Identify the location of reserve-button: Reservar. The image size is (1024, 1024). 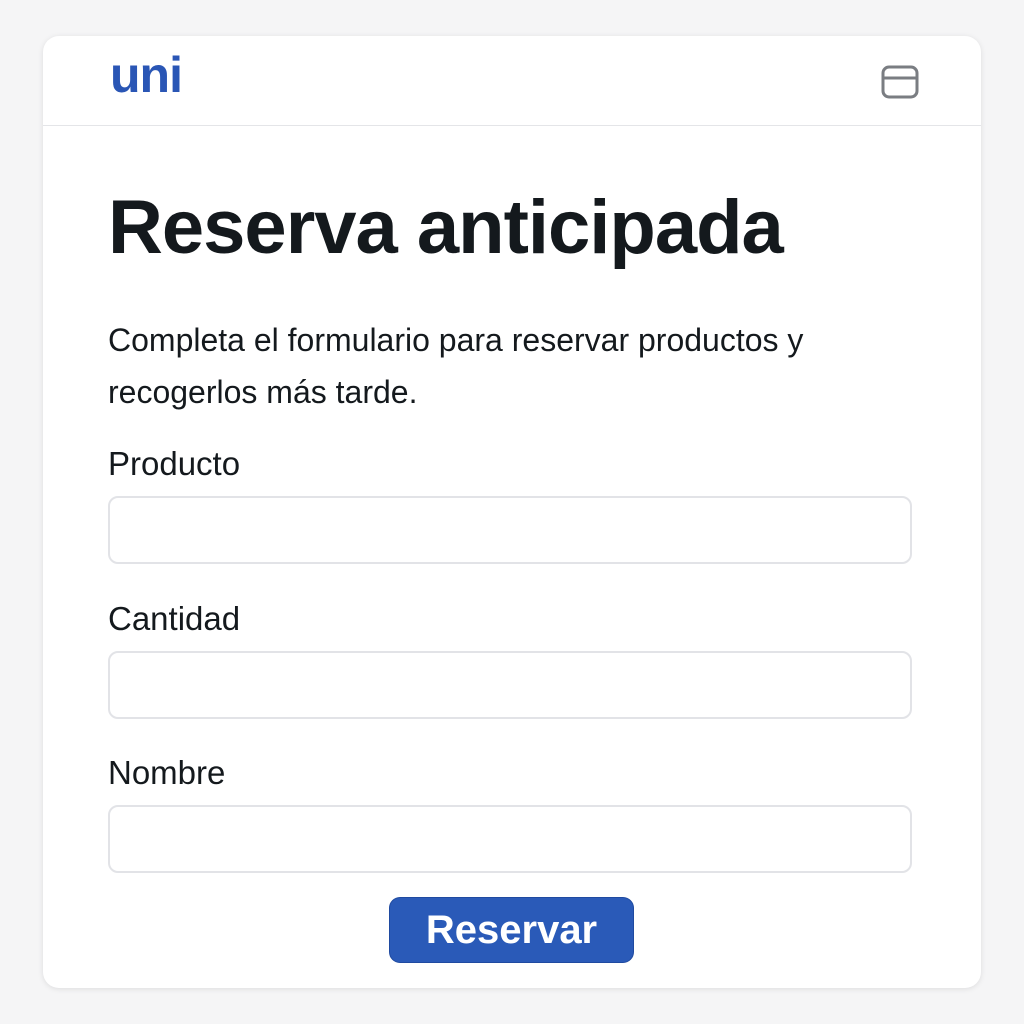
(511, 930).